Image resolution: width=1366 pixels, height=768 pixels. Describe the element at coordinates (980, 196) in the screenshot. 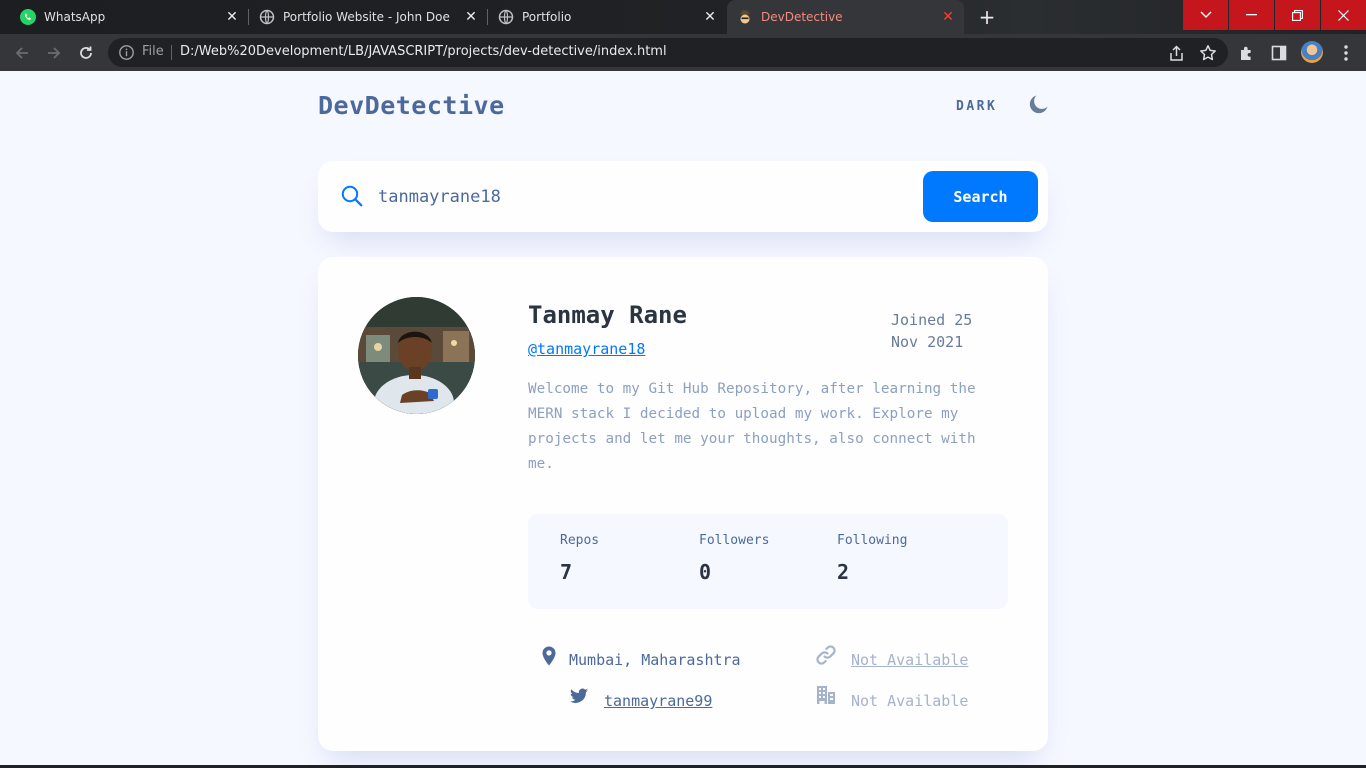

I see `search-button: Search` at that location.